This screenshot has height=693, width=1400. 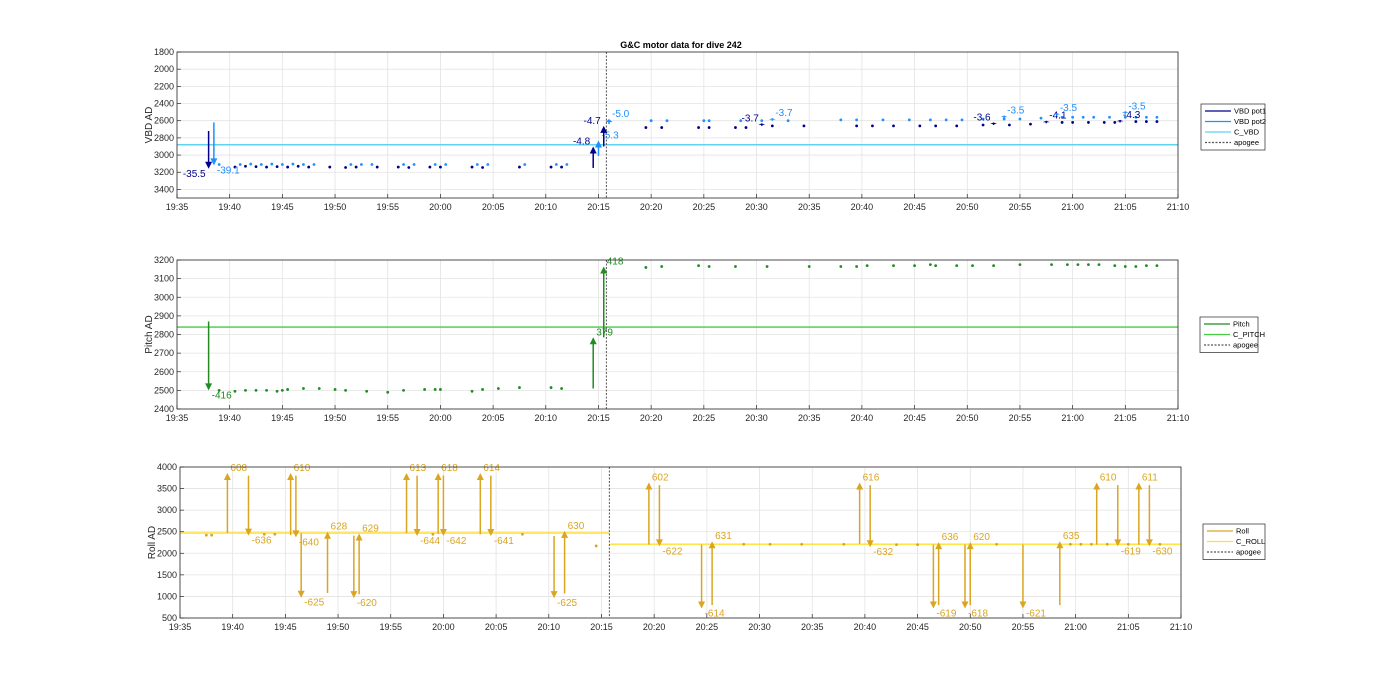 What do you see at coordinates (164, 260) in the screenshot?
I see `y-tick-label: 3200` at bounding box center [164, 260].